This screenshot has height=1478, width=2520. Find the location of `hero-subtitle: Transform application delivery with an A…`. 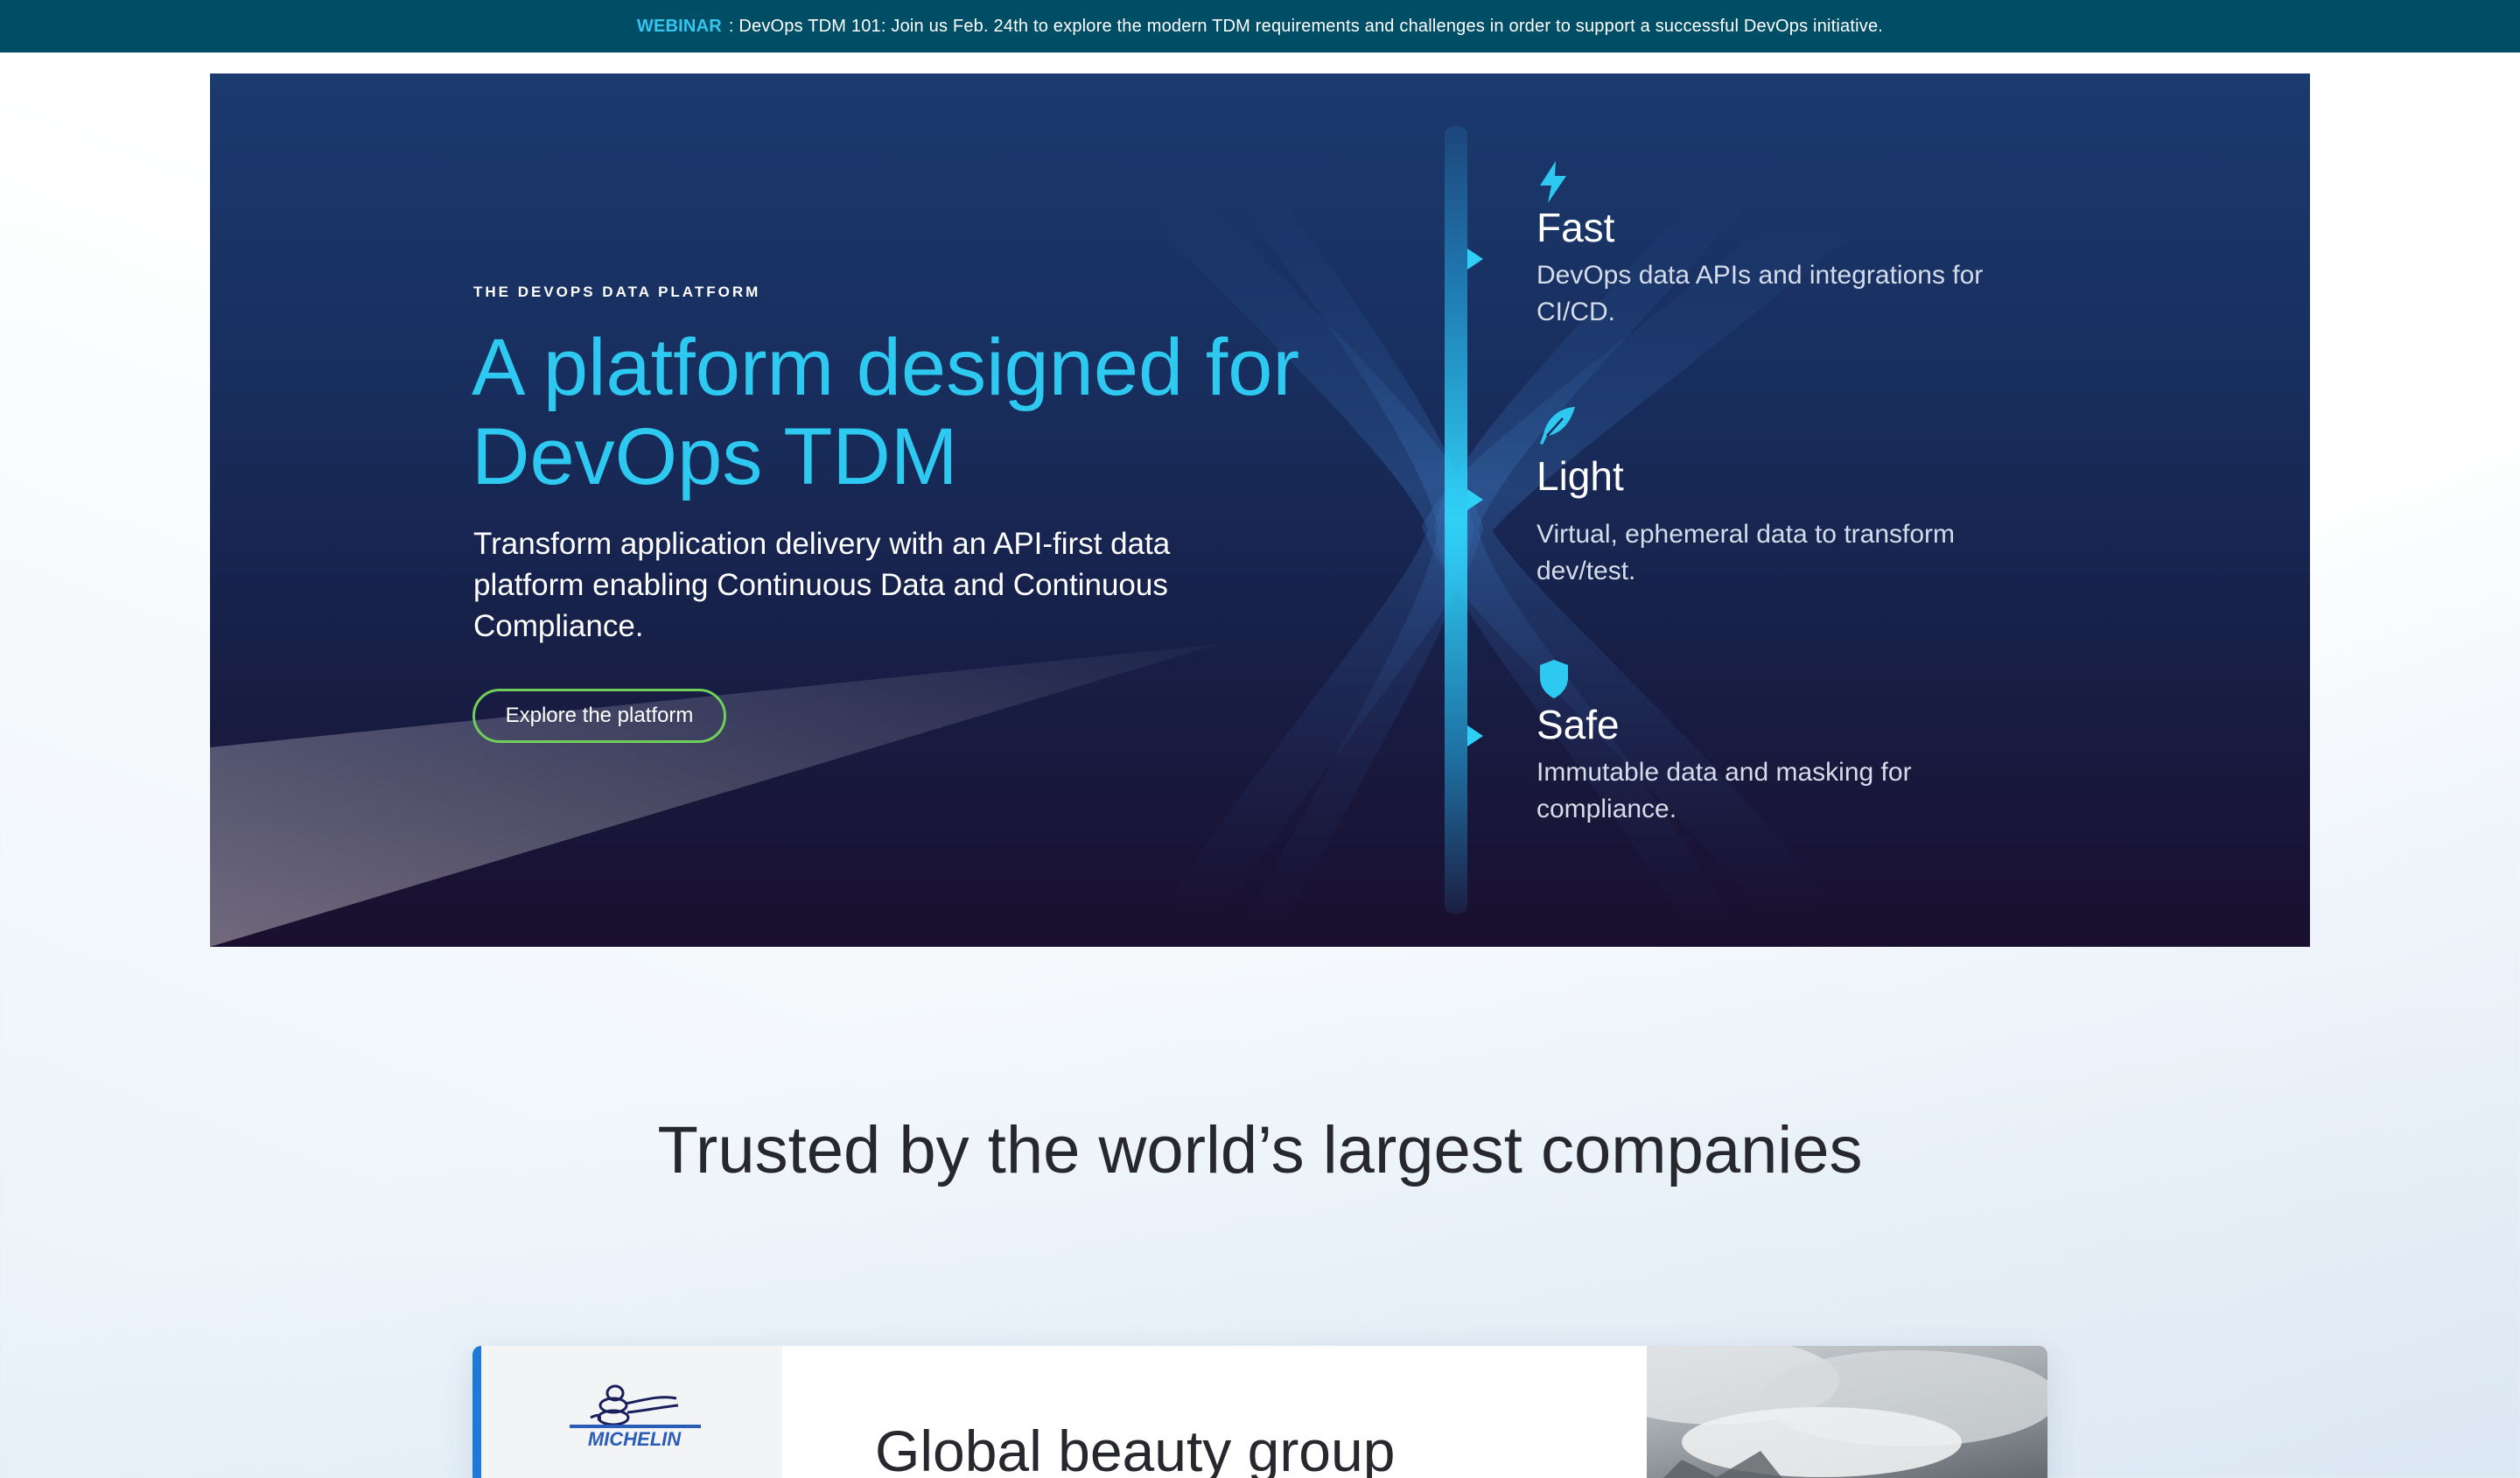

hero-subtitle: Transform application delivery with an A… is located at coordinates (822, 585).